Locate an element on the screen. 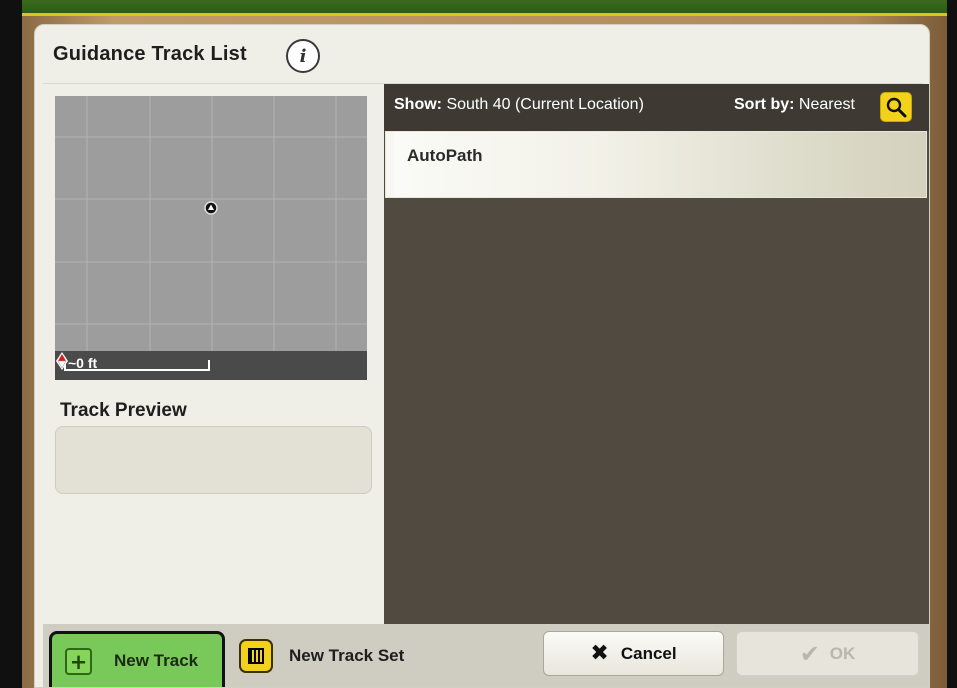  display-header-bar is located at coordinates (484, 8).